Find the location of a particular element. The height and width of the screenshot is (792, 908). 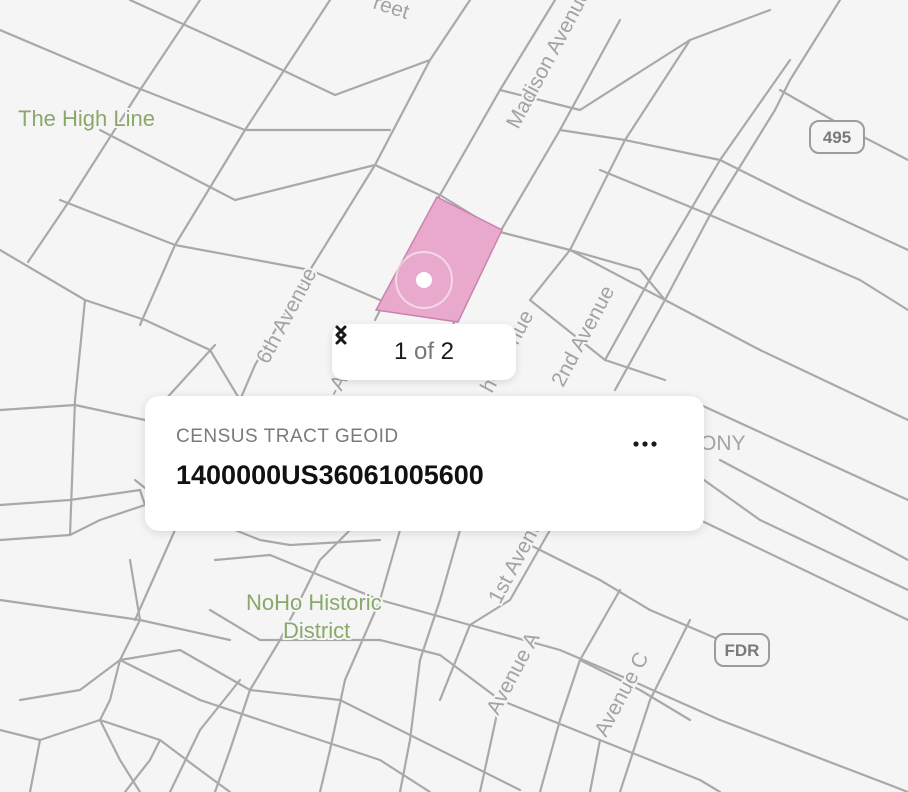

next-feature-button is located at coordinates (418, 345).